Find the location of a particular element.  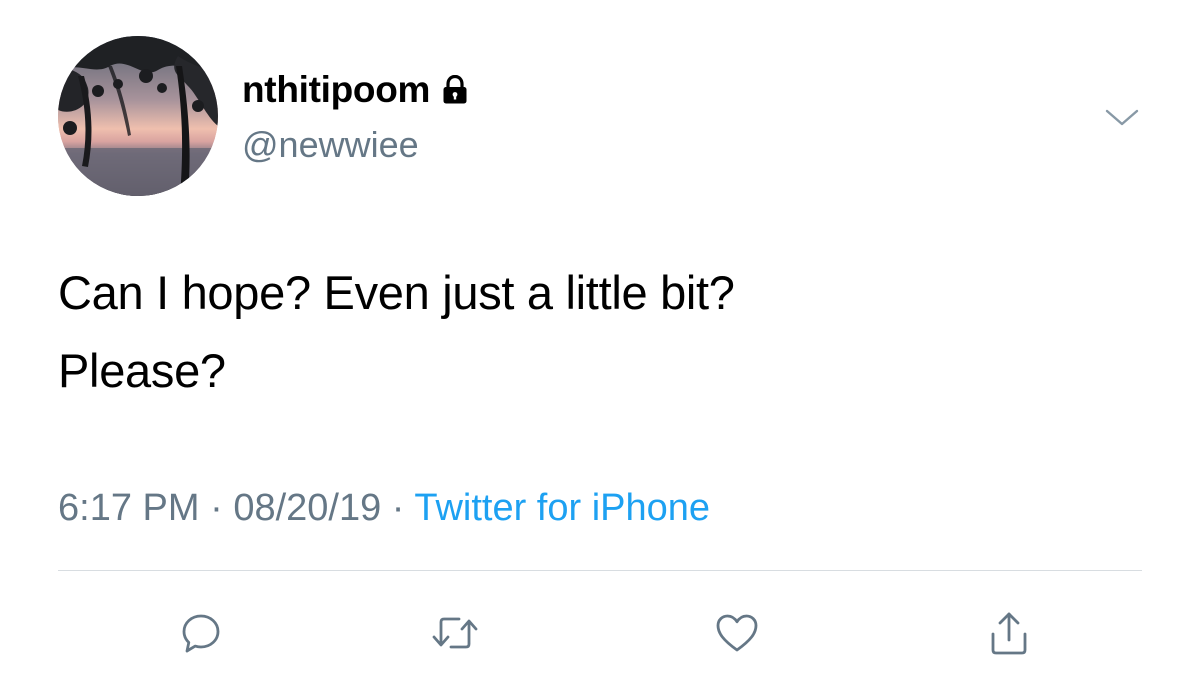

action-bar is located at coordinates (600, 633).